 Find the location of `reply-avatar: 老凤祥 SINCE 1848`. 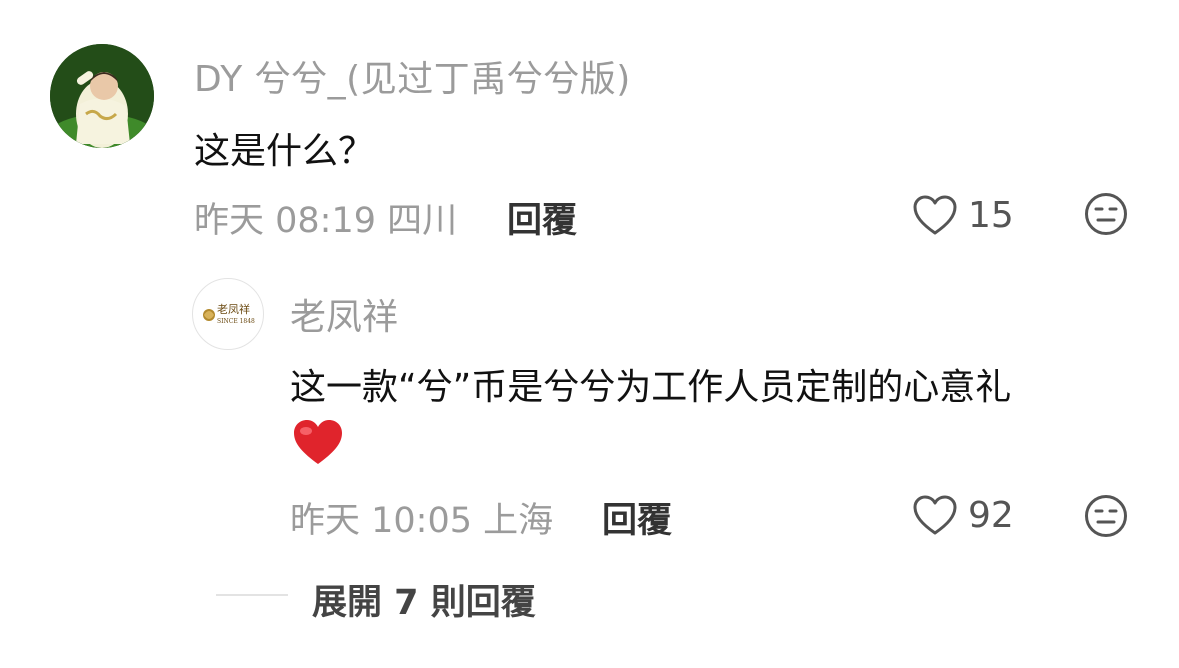

reply-avatar: 老凤祥 SINCE 1848 is located at coordinates (228, 314).